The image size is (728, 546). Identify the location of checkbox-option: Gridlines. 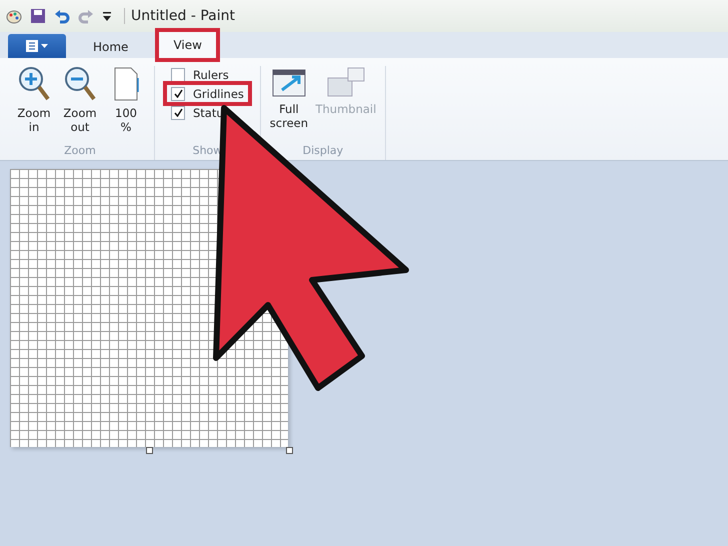
(207, 93).